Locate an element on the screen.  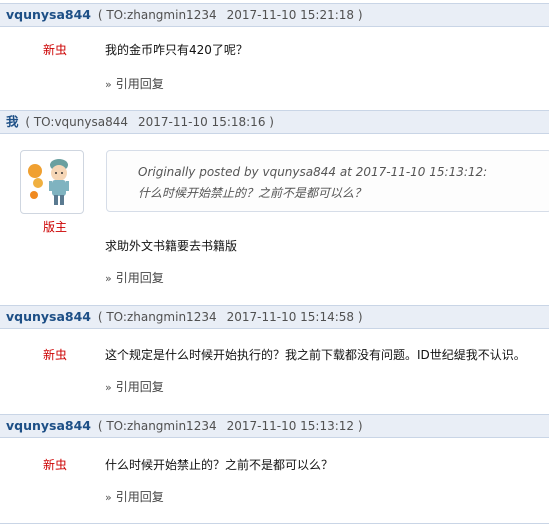
bottom-divider is located at coordinates (274, 523).